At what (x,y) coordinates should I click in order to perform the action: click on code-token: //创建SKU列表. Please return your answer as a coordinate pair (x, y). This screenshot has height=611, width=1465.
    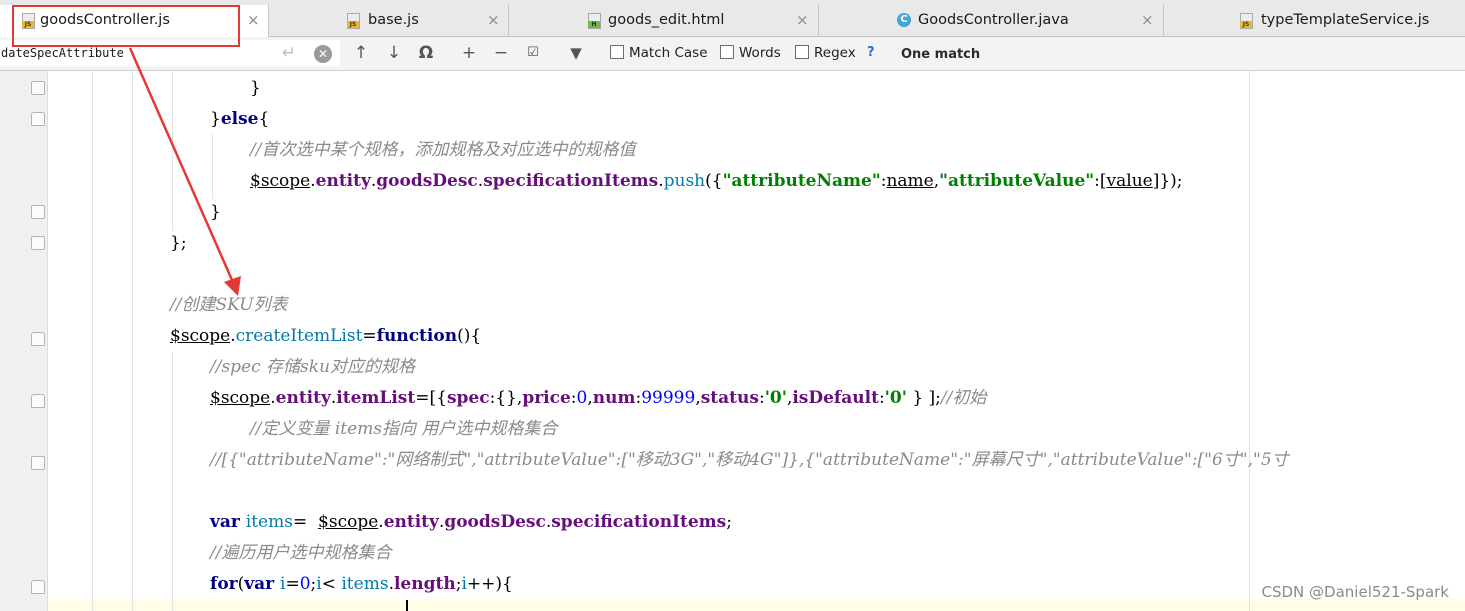
    Looking at the image, I should click on (229, 305).